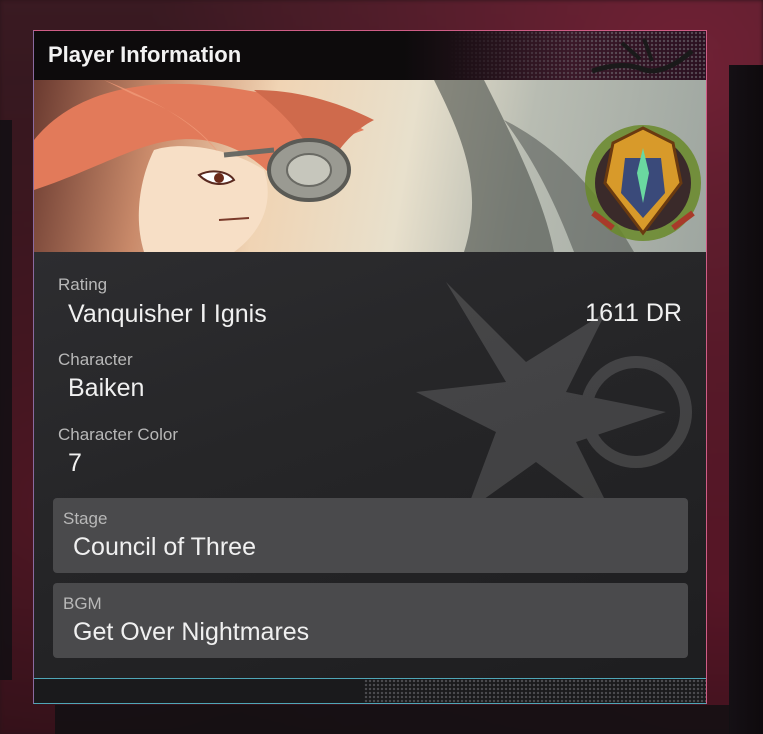  Describe the element at coordinates (167, 314) in the screenshot. I see `rating-value: Vanquisher Ⅰ Ignis` at that location.